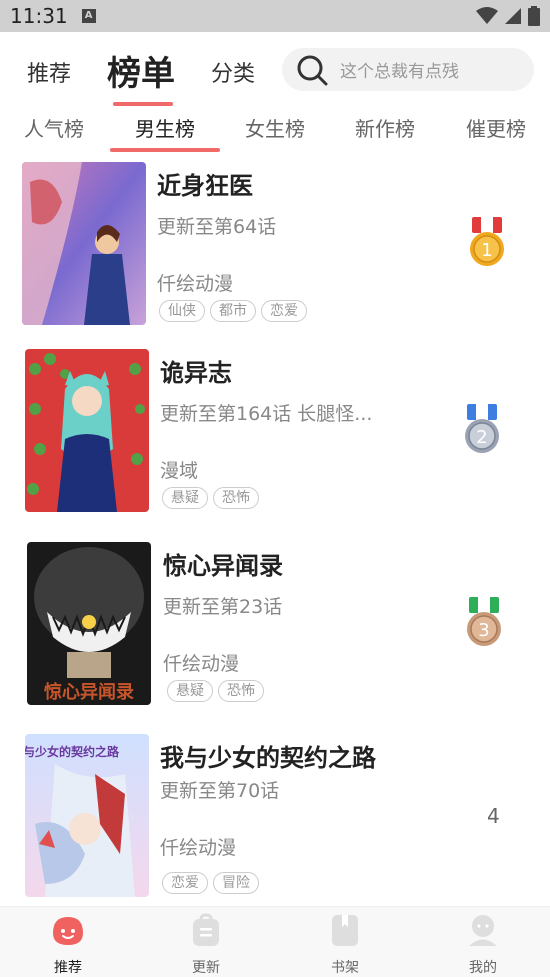 This screenshot has height=977, width=550. What do you see at coordinates (88, 16) in the screenshot?
I see `notification-a-icon: A` at bounding box center [88, 16].